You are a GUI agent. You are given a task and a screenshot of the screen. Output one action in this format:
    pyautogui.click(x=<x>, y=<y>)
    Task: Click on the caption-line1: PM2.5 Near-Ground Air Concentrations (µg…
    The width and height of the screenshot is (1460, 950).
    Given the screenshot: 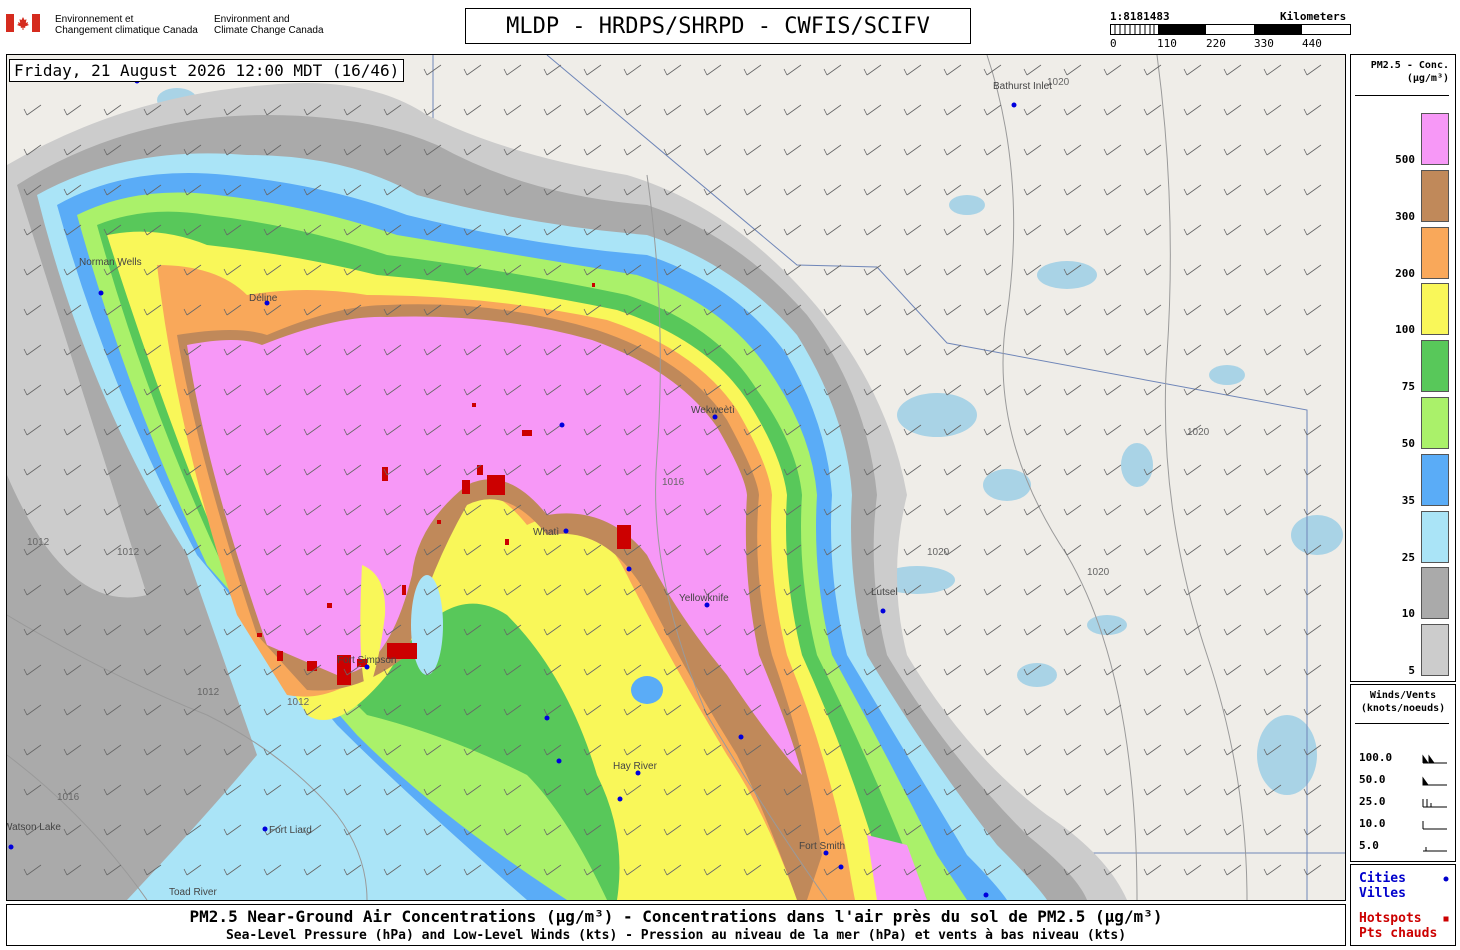 What is the action you would take?
    pyautogui.click(x=676, y=916)
    